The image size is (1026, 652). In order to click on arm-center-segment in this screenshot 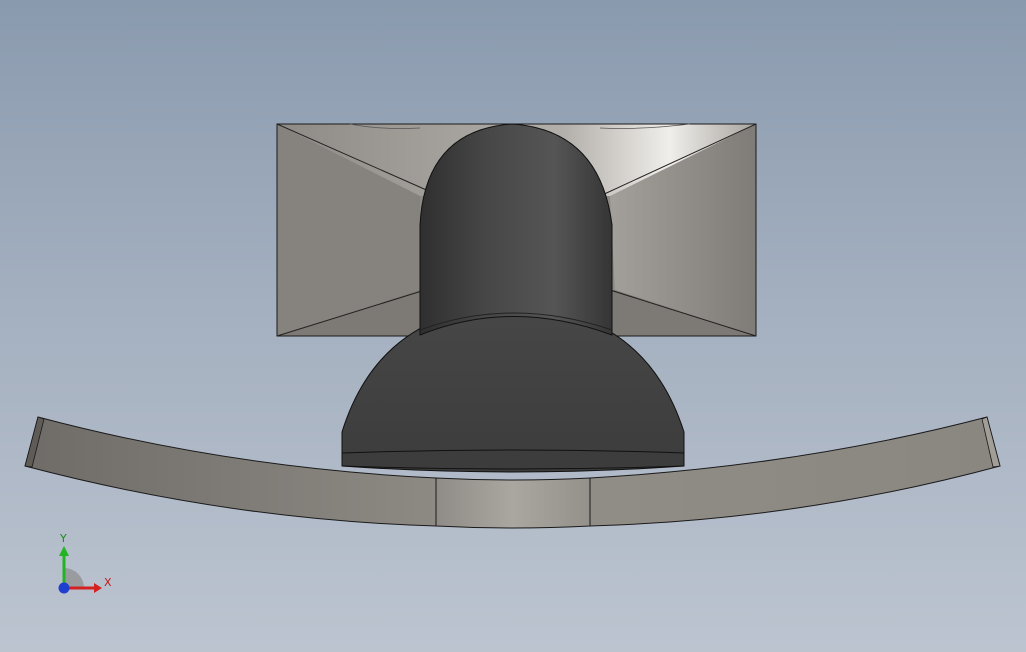, I will do `click(513, 503)`.